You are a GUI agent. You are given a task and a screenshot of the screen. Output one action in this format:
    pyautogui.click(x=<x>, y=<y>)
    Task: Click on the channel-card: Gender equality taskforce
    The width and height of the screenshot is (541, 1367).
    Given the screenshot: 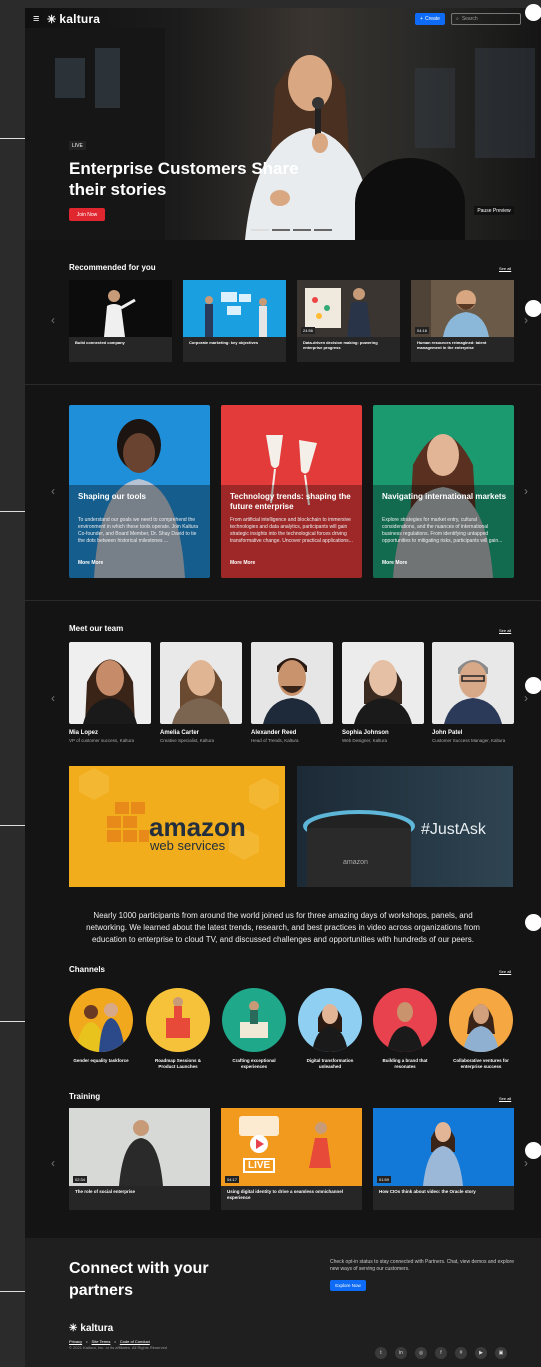 What is the action you would take?
    pyautogui.click(x=101, y=1026)
    